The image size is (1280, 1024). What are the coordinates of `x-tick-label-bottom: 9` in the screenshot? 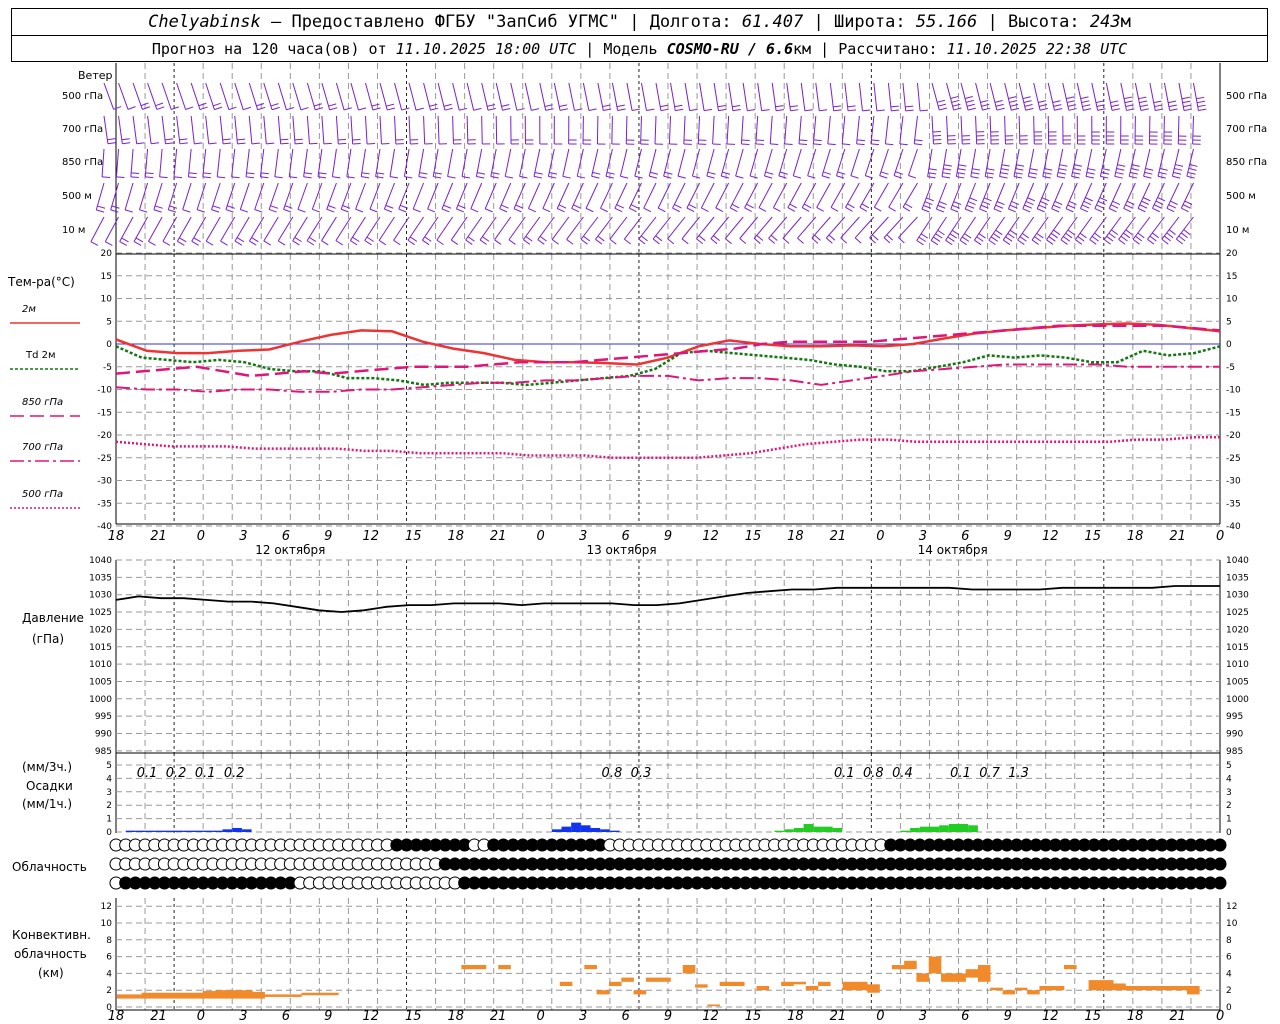 It's located at (1008, 1016).